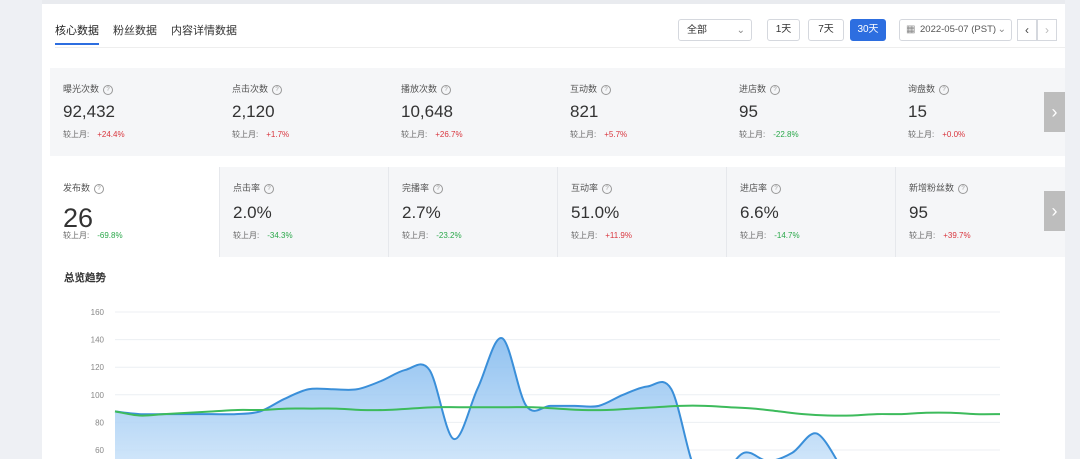 This screenshot has height=459, width=1080. I want to click on metric-label-text: 新增粉丝数, so click(932, 188).